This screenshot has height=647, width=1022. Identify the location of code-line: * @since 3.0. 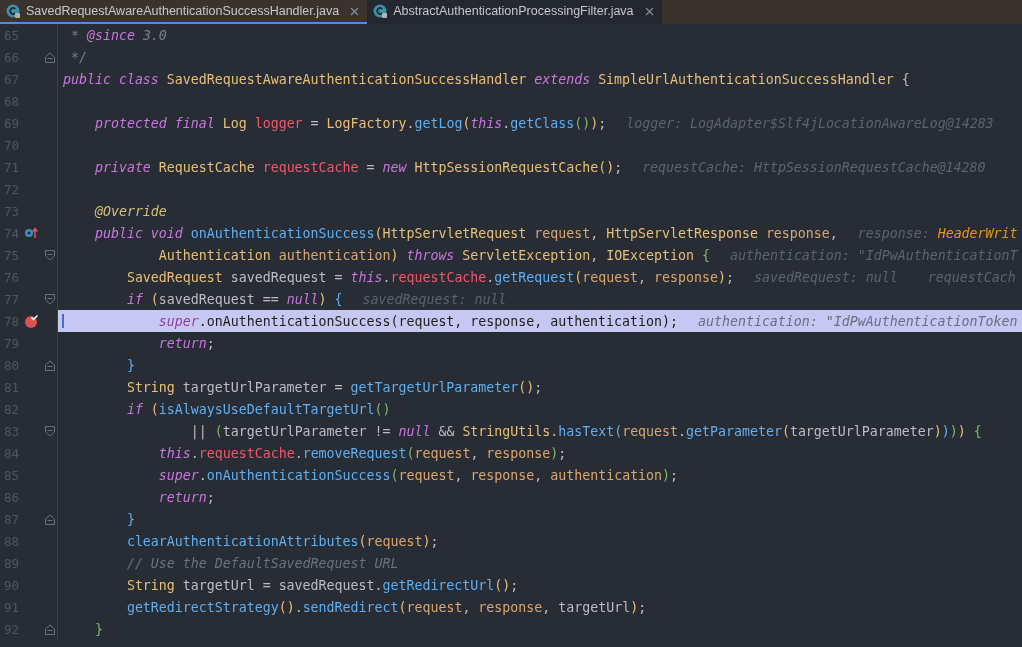
(118, 35).